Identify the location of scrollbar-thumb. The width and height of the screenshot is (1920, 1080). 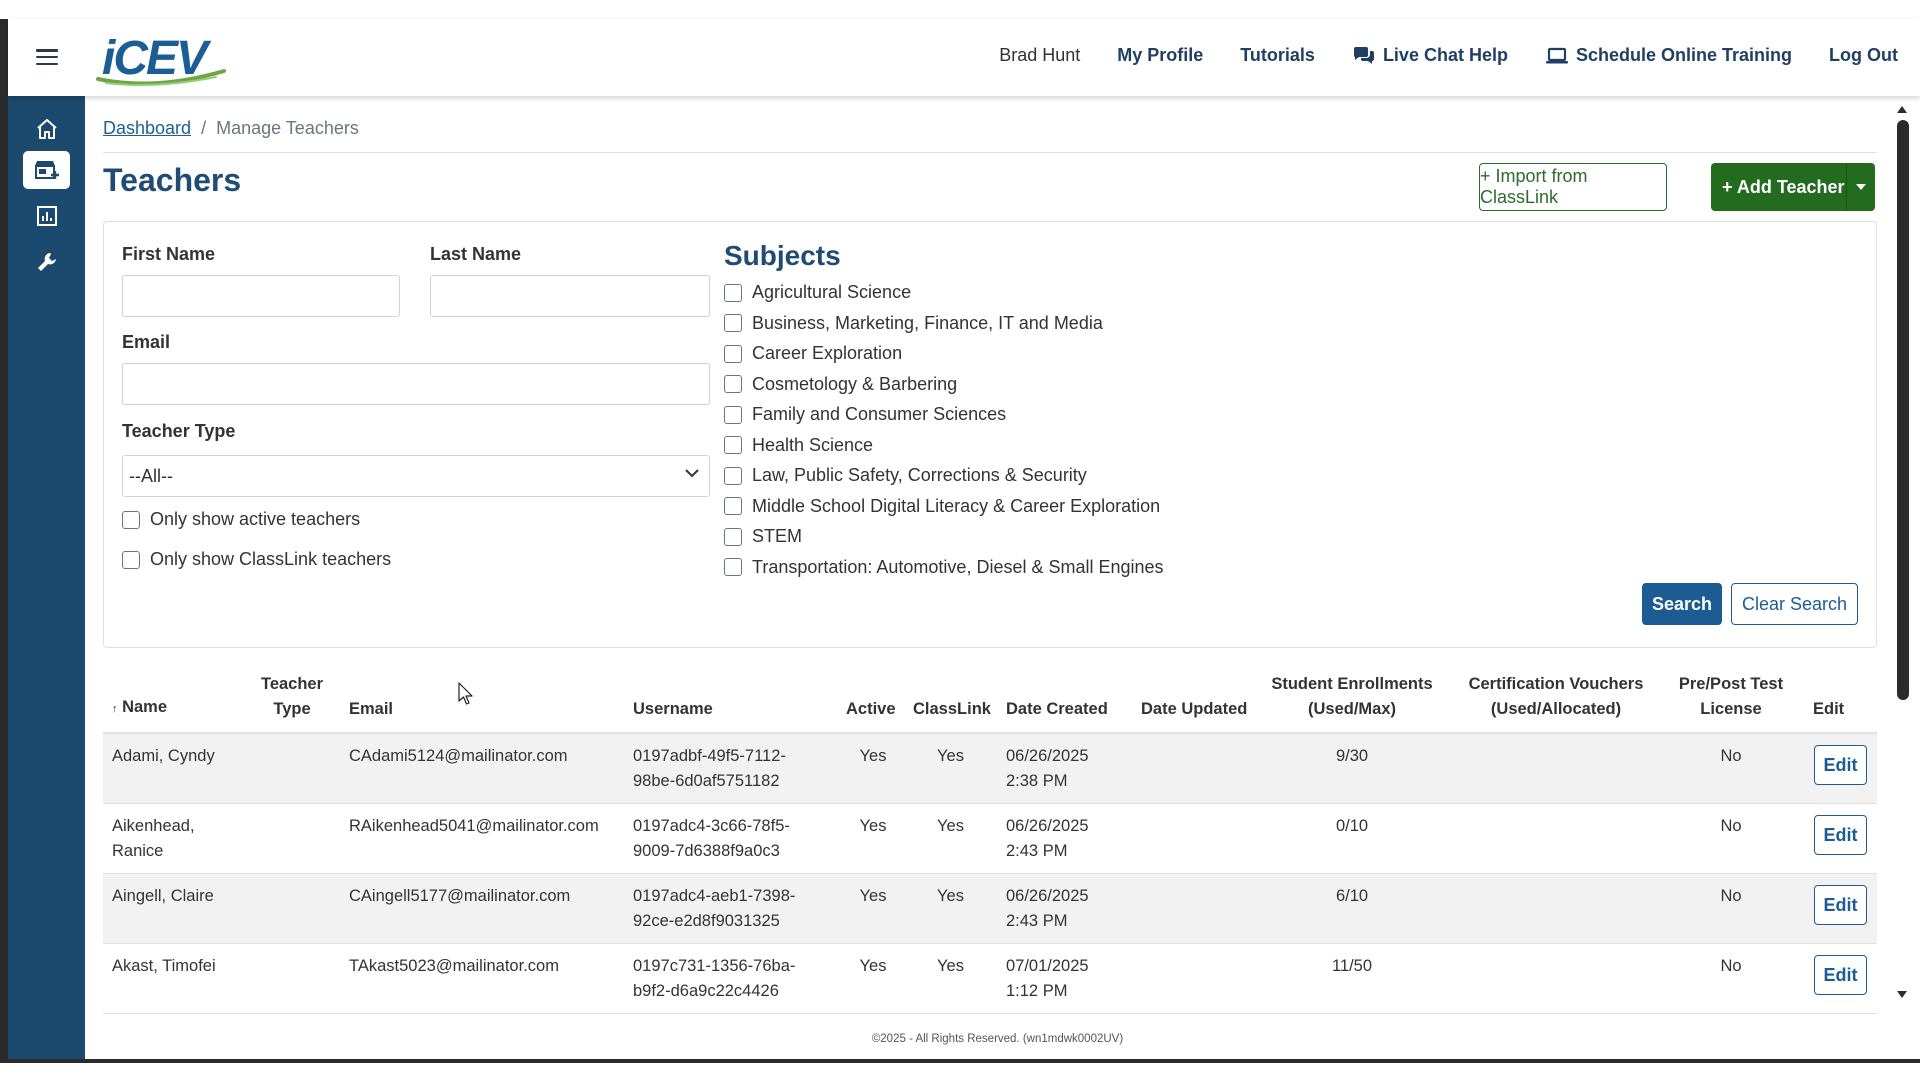
(1903, 410).